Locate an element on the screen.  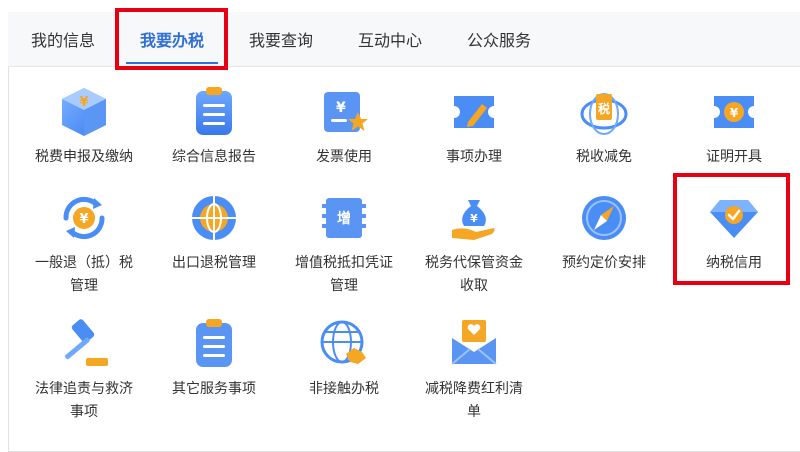
service-legal-remedy: 法律追责与救济 事项 is located at coordinates (84, 370).